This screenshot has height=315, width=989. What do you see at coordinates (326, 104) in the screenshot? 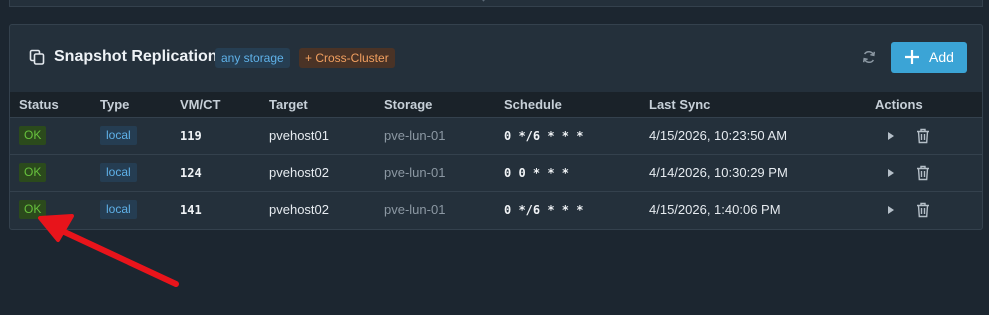
I see `column-target: Target` at bounding box center [326, 104].